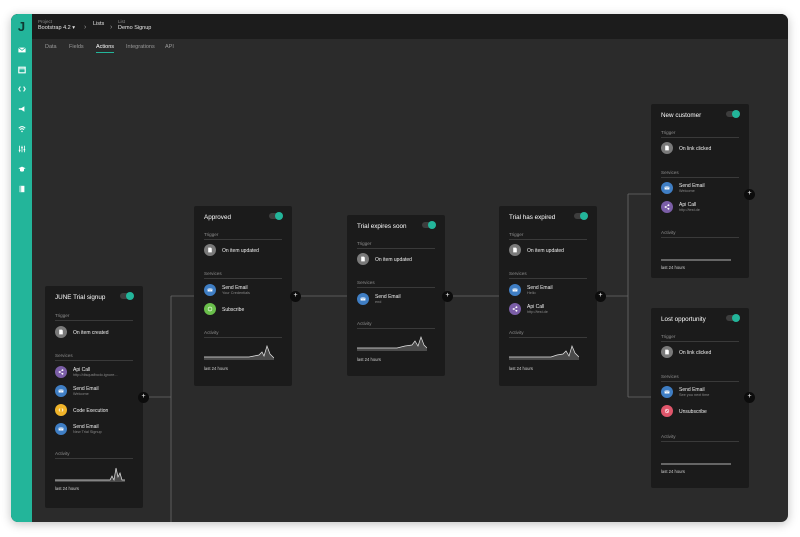  I want to click on activity-sparkline, so click(90, 474).